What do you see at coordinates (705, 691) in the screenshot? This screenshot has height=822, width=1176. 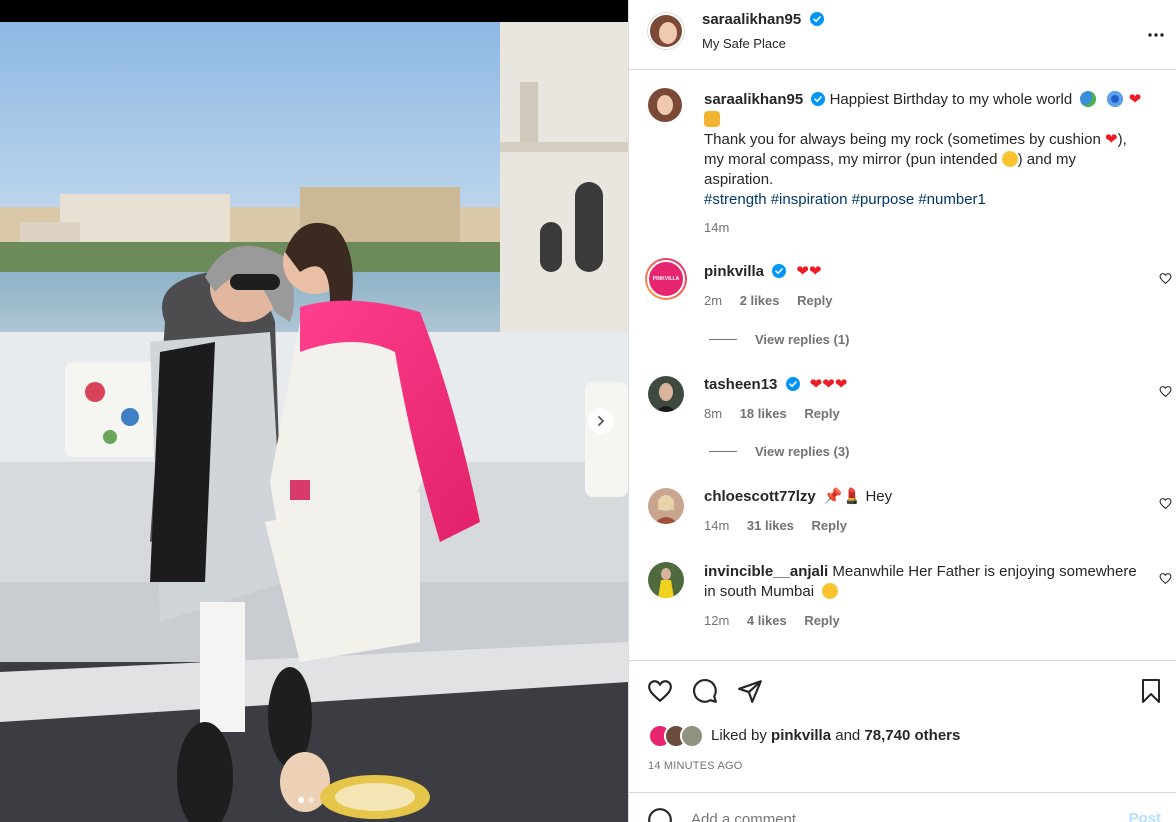 I see `comment-bubble-icon` at bounding box center [705, 691].